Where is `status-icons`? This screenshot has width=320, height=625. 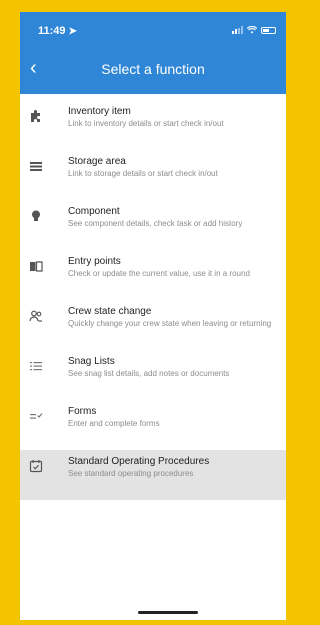
status-icons is located at coordinates (254, 30).